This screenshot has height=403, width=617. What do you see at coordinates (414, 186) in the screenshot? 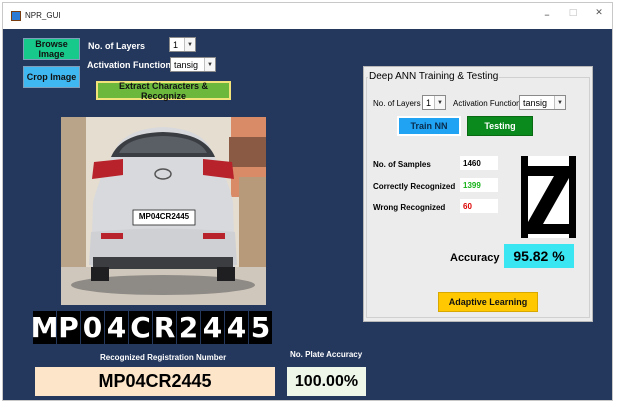
I see `correct-label: Correctly Recognized` at bounding box center [414, 186].